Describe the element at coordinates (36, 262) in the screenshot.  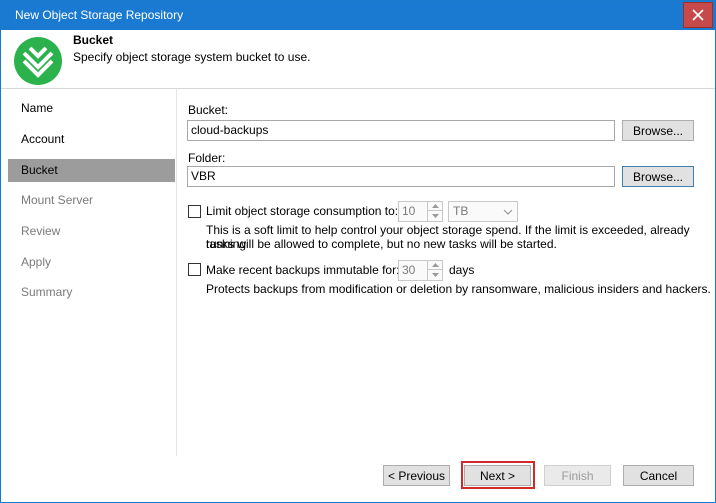
I see `step-apply: Apply` at that location.